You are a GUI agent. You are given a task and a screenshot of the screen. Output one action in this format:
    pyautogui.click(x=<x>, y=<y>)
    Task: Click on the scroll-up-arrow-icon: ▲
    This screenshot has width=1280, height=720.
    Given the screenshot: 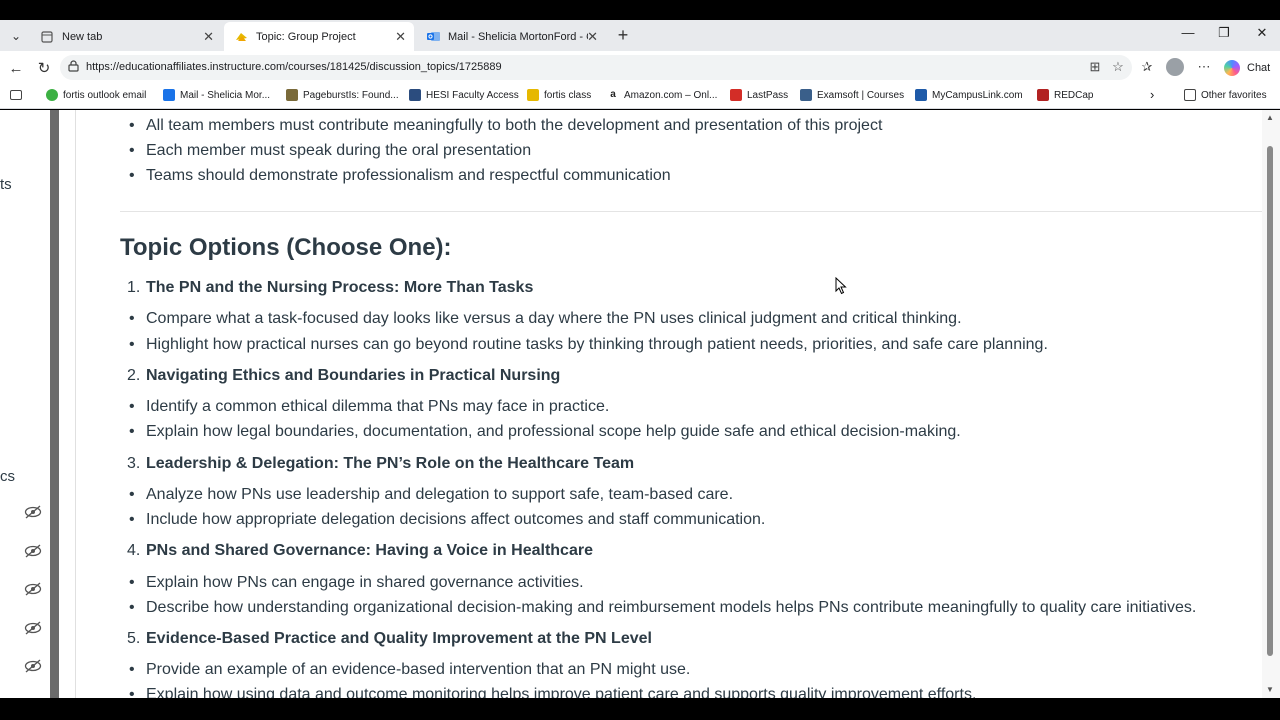 What is the action you would take?
    pyautogui.click(x=1270, y=117)
    